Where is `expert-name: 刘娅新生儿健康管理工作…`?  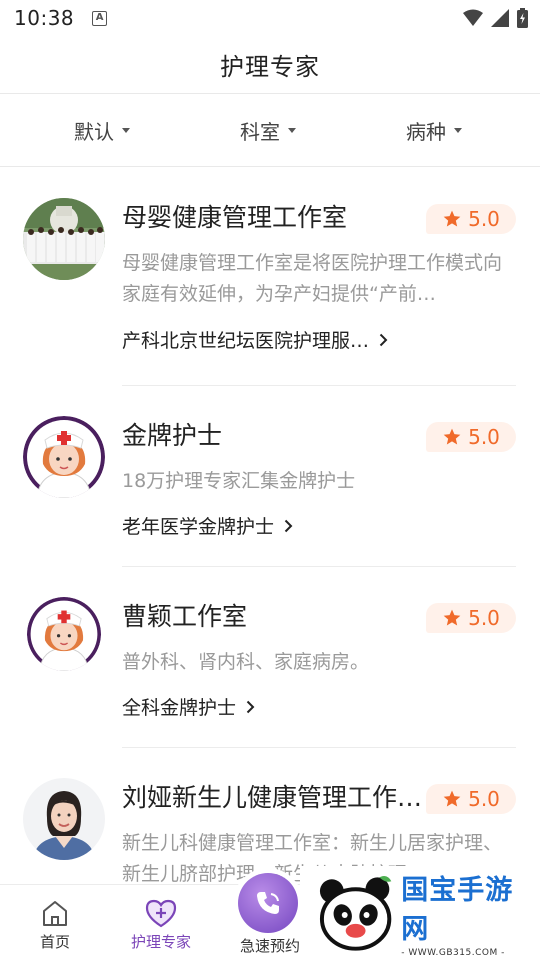
expert-name: 刘娅新生儿健康管理工作… is located at coordinates (272, 797).